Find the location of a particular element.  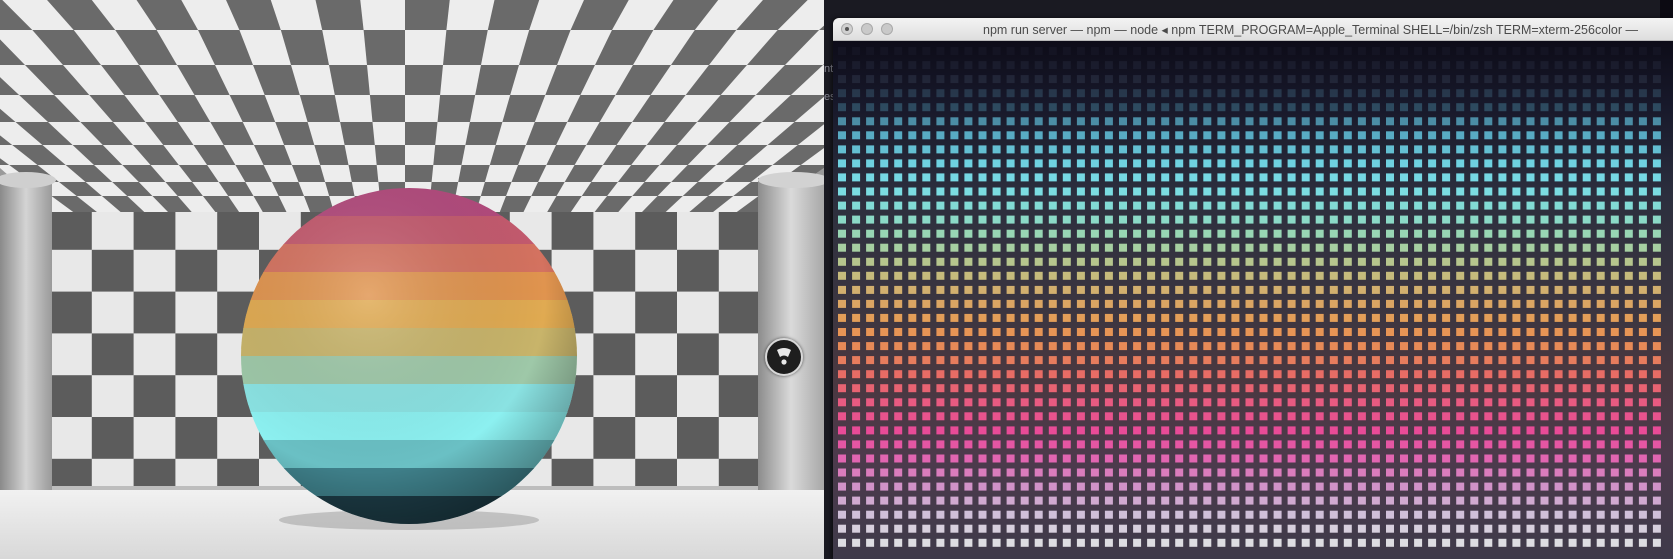

vr-headset-icon is located at coordinates (784, 356).